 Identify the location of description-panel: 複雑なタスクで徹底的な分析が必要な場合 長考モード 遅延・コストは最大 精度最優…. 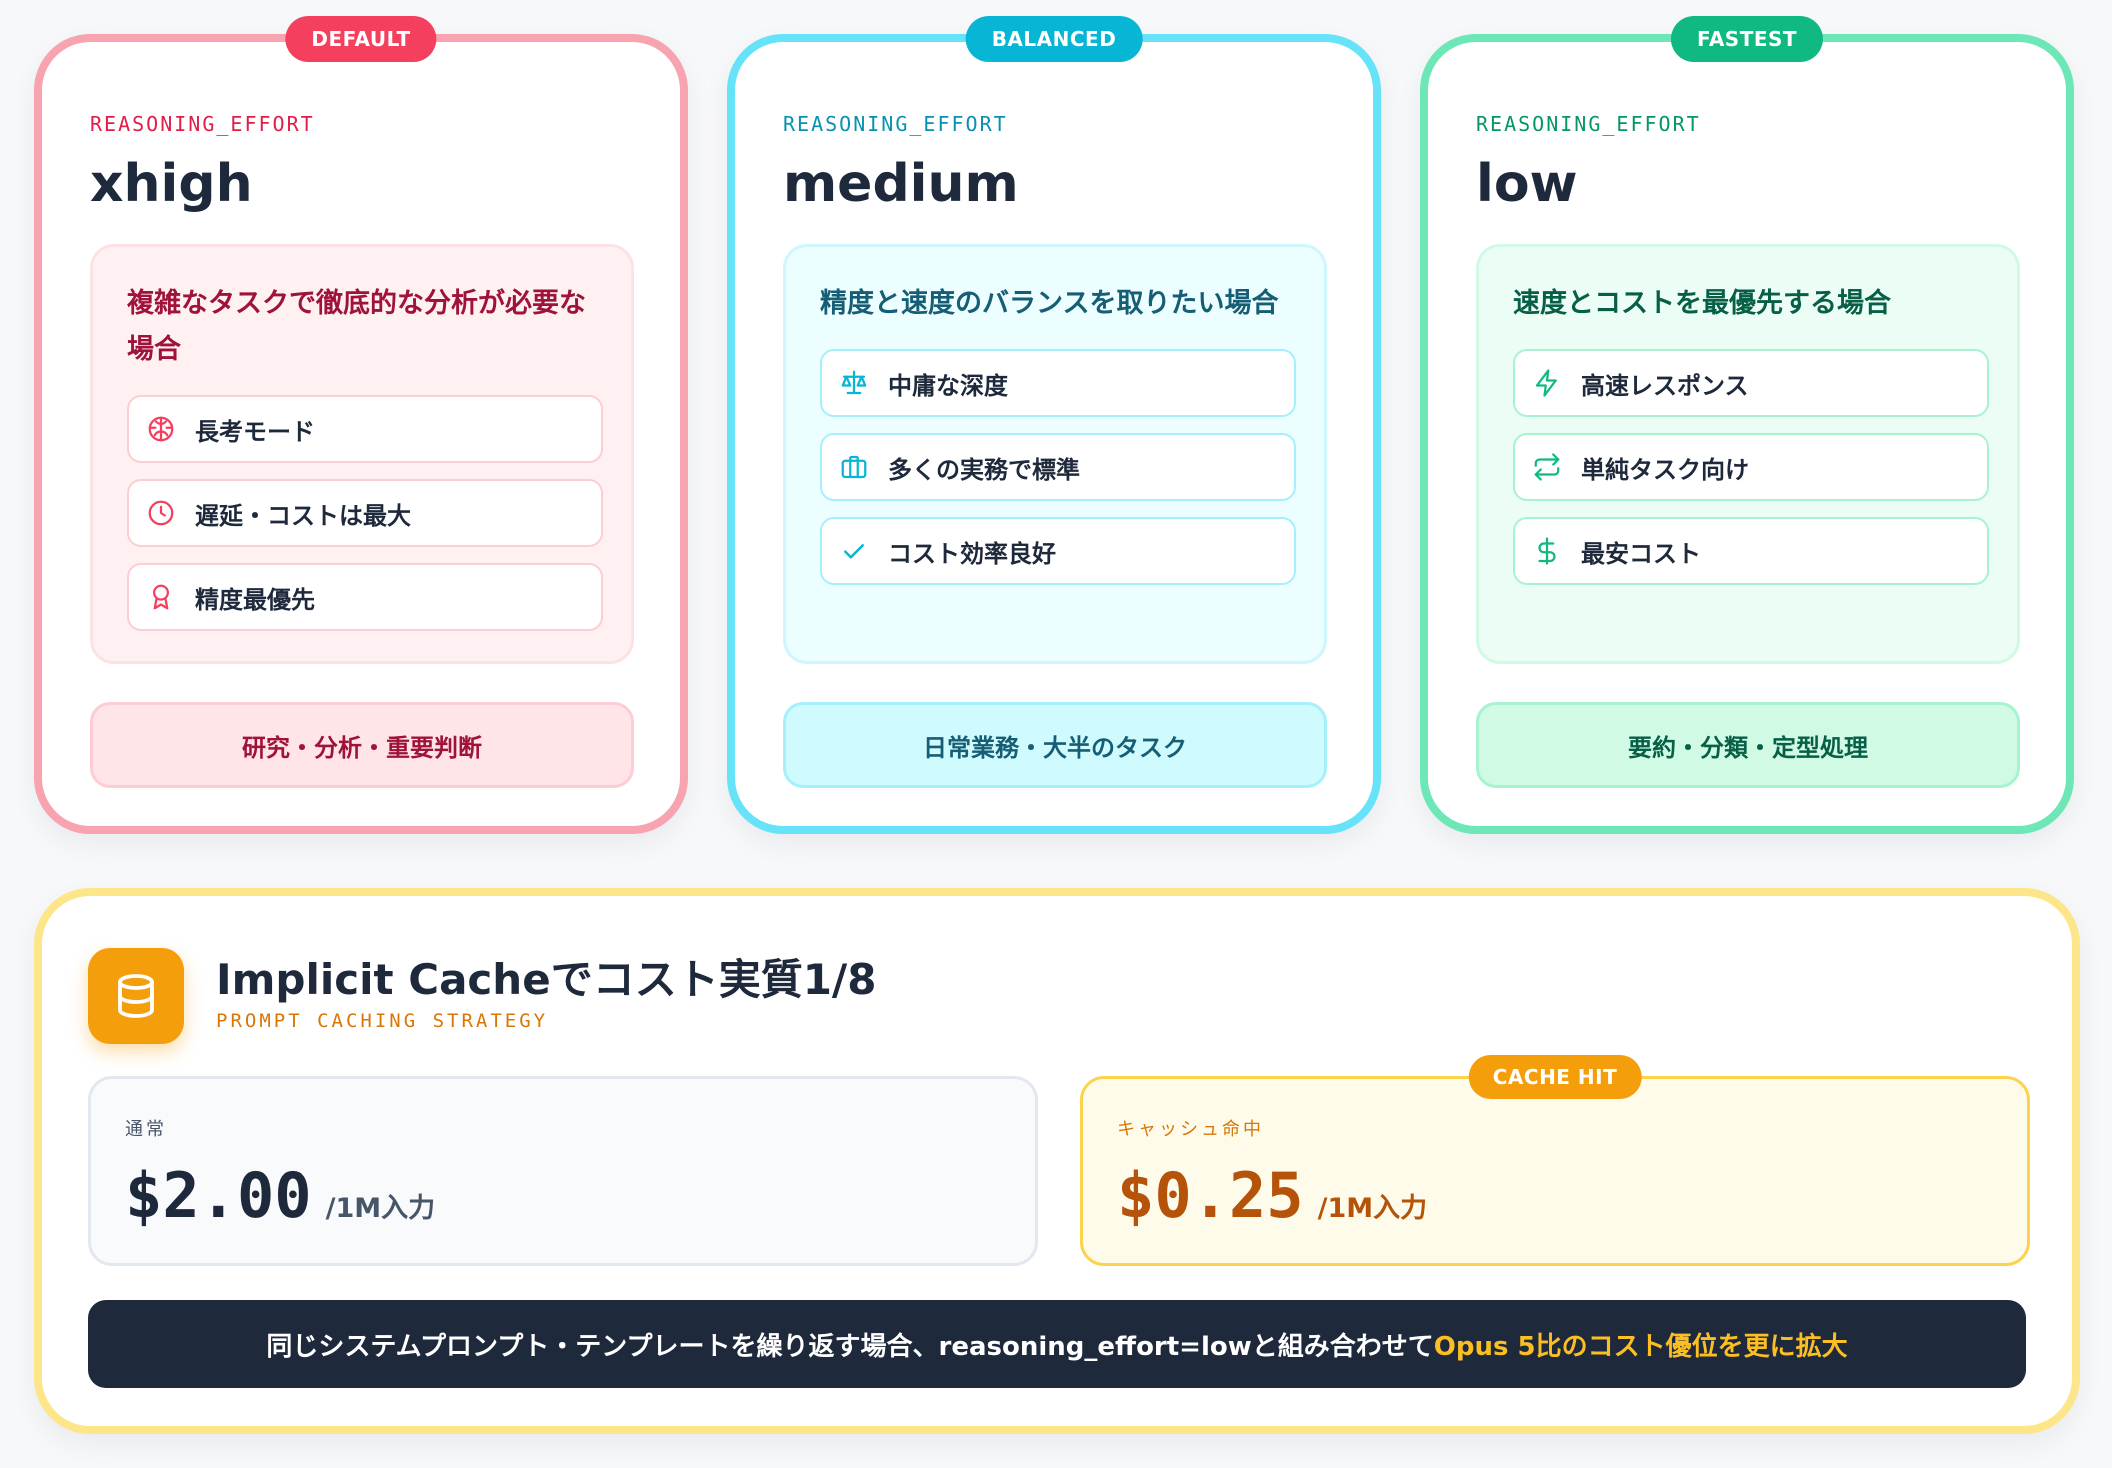
(362, 454).